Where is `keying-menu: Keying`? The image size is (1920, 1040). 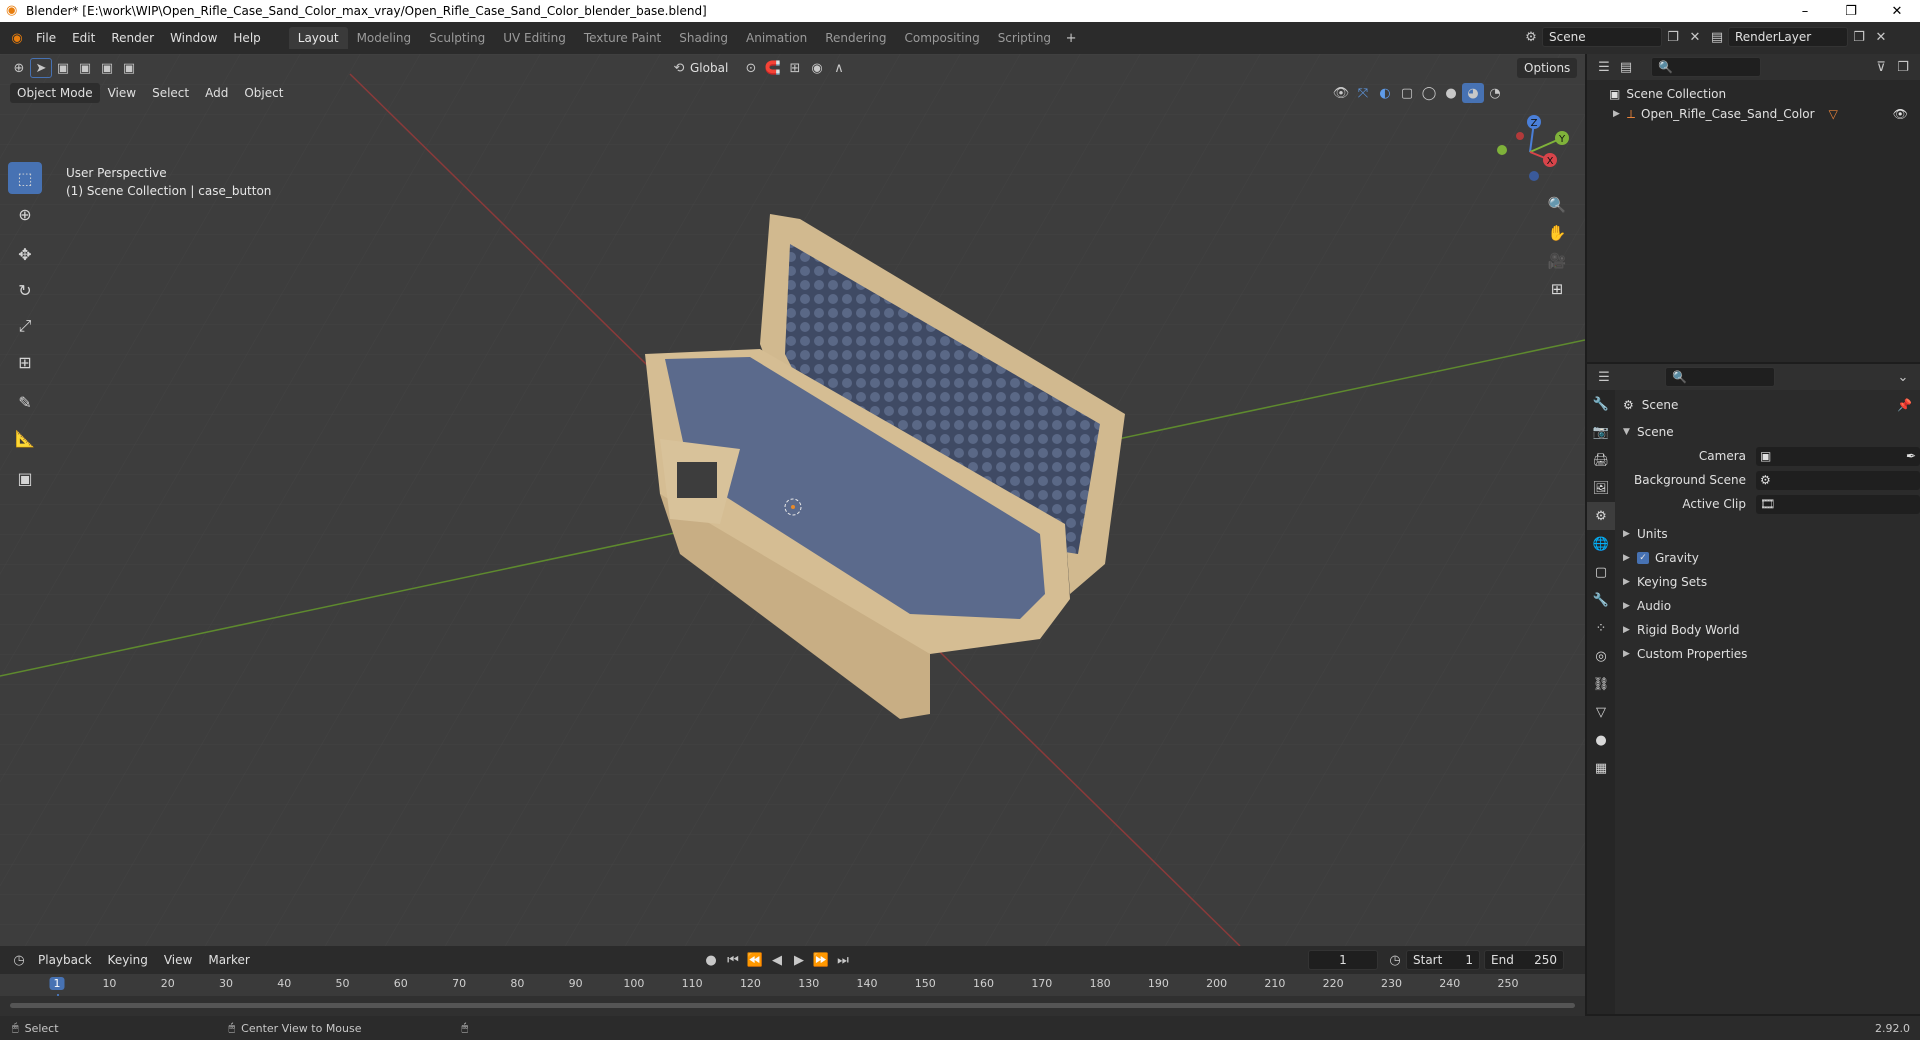 keying-menu: Keying is located at coordinates (128, 960).